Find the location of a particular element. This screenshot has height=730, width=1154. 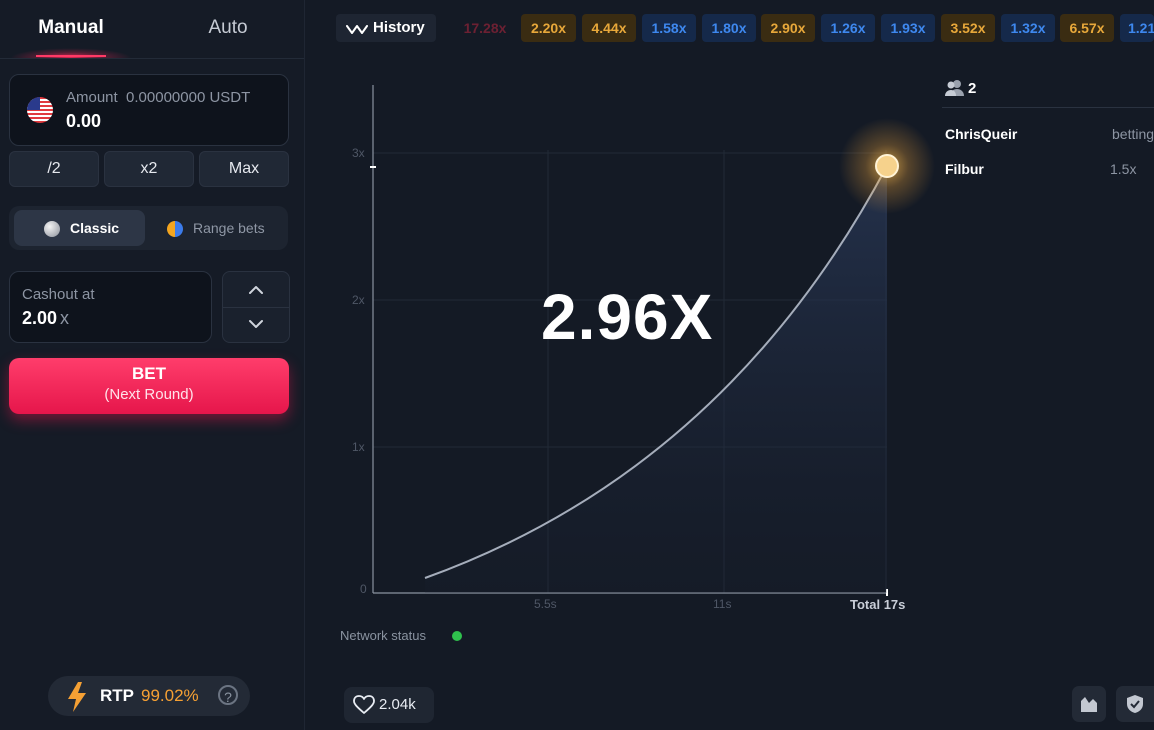

likes-count: 2.04k is located at coordinates (397, 704).